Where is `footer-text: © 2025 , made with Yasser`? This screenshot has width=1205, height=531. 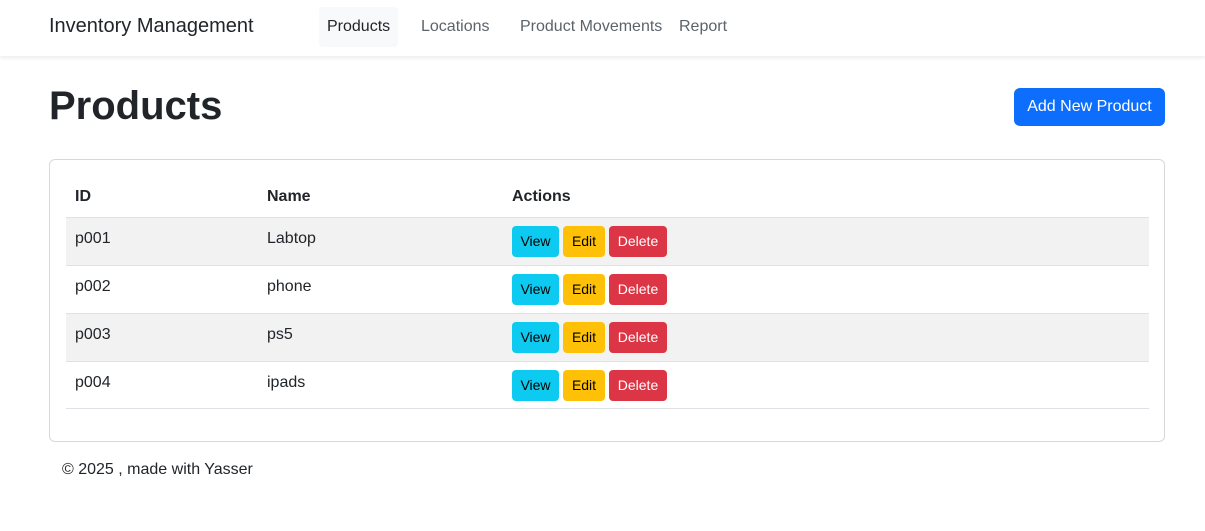 footer-text: © 2025 , made with Yasser is located at coordinates (157, 469).